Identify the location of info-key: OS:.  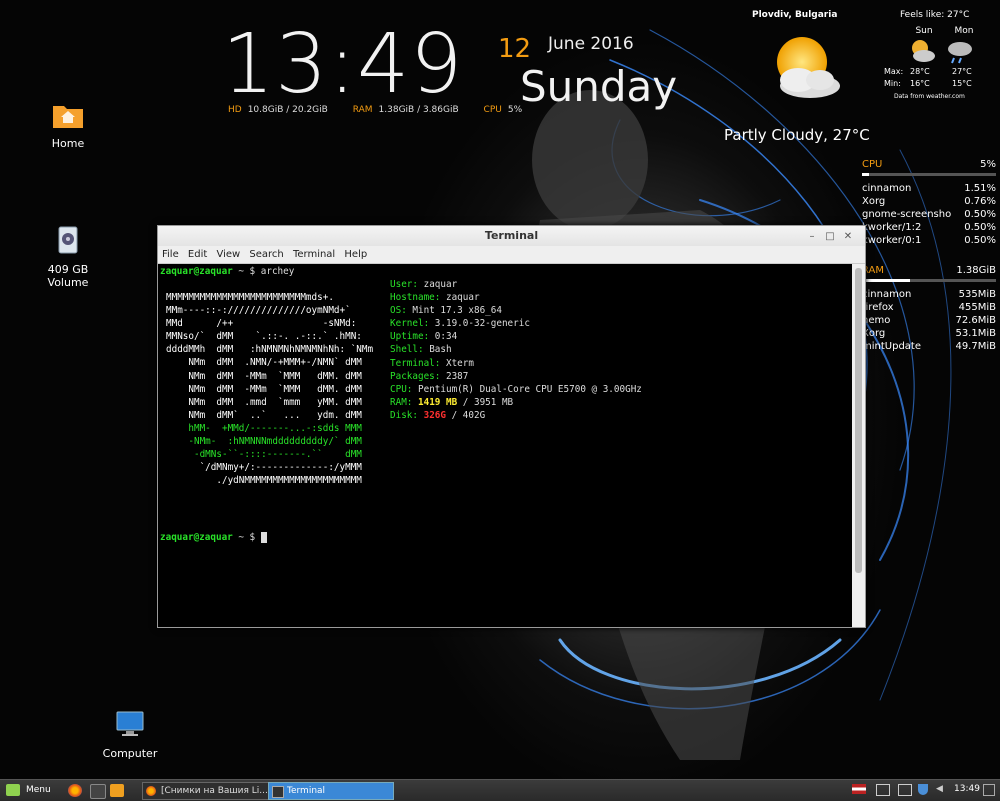
(398, 311).